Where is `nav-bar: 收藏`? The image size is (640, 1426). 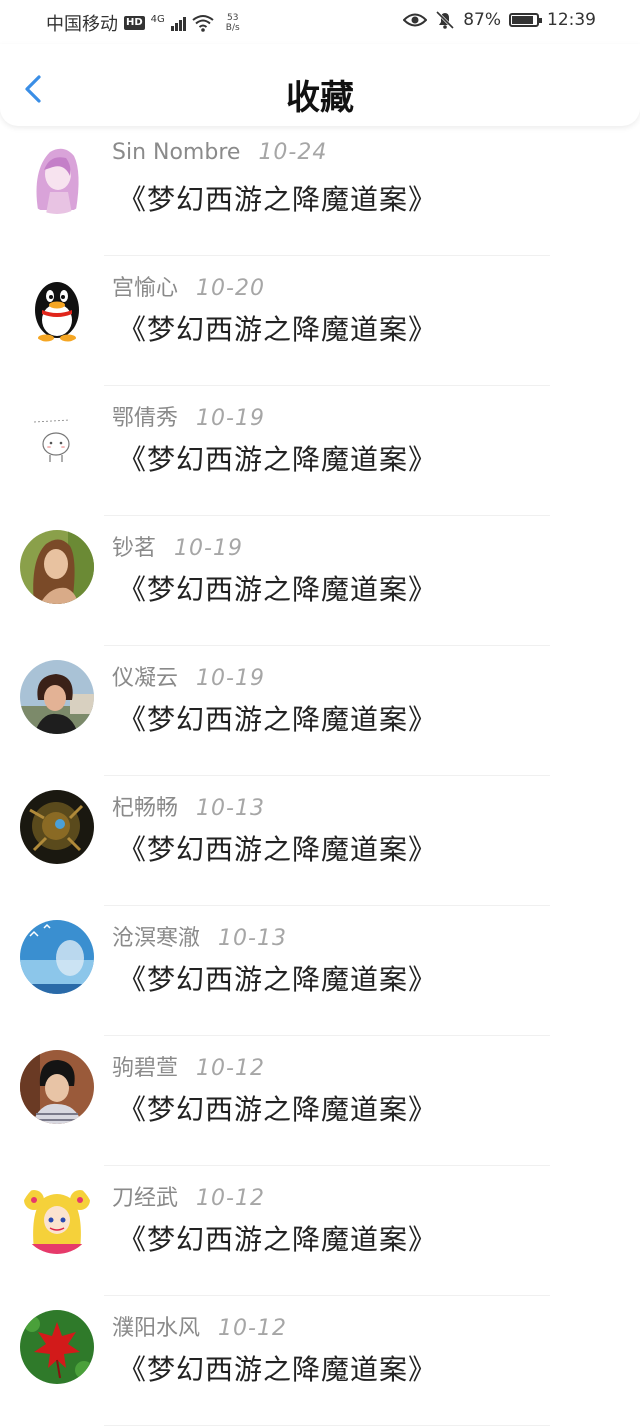
nav-bar: 收藏 is located at coordinates (320, 85).